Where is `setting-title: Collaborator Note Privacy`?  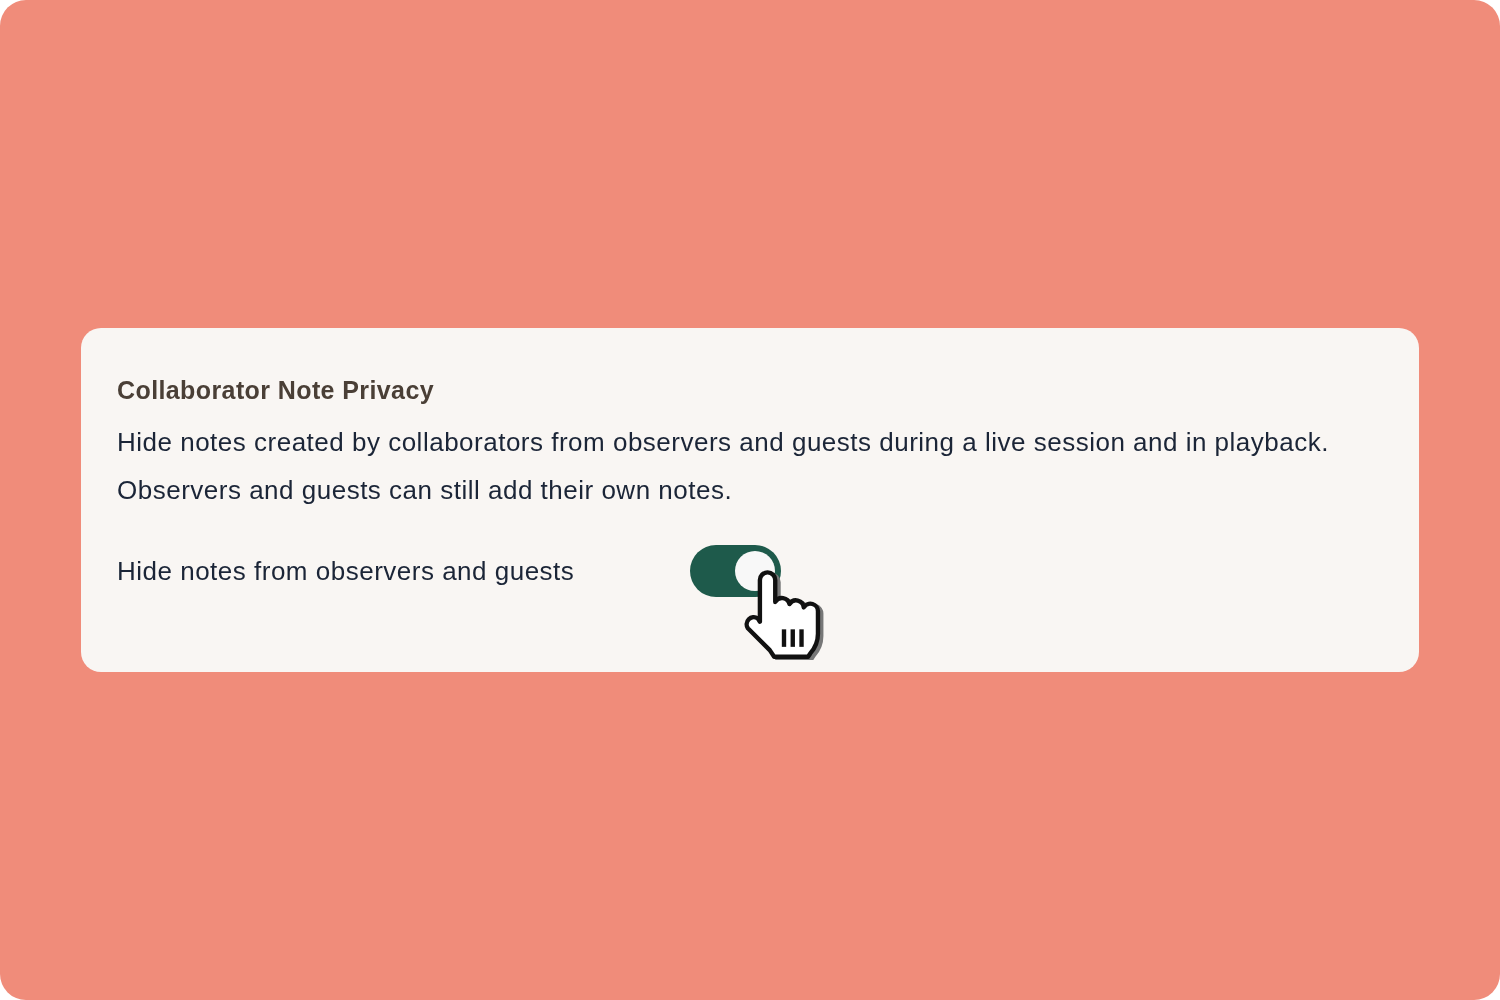 setting-title: Collaborator Note Privacy is located at coordinates (276, 390).